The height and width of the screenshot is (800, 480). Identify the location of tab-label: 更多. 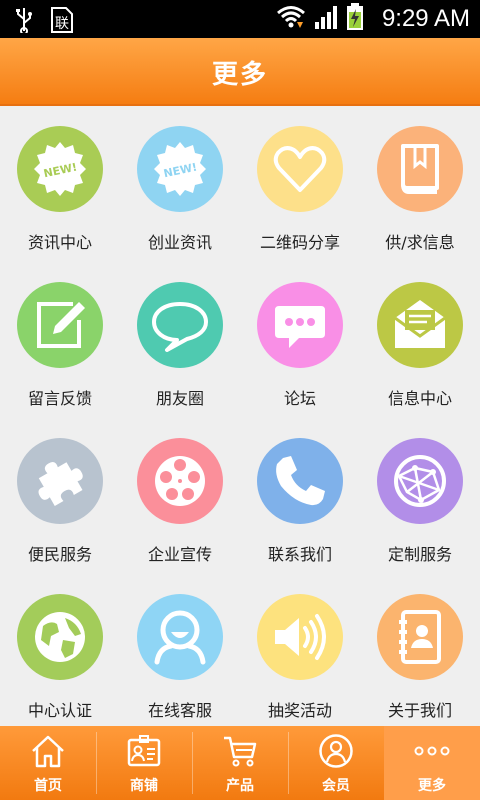
(432, 786).